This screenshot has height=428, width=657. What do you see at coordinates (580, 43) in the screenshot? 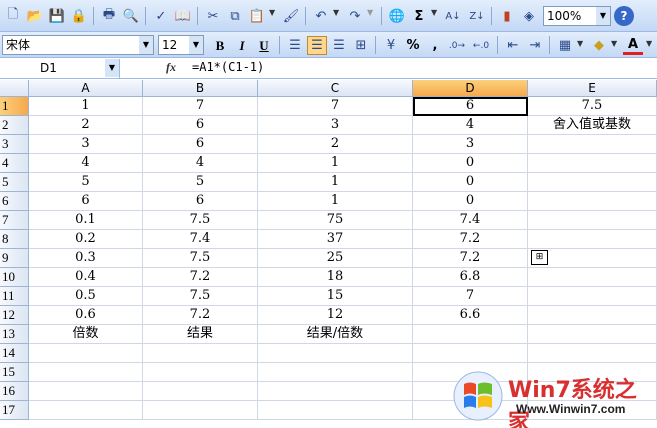
I see `borders-dropdown-arrow: ▼` at bounding box center [580, 43].